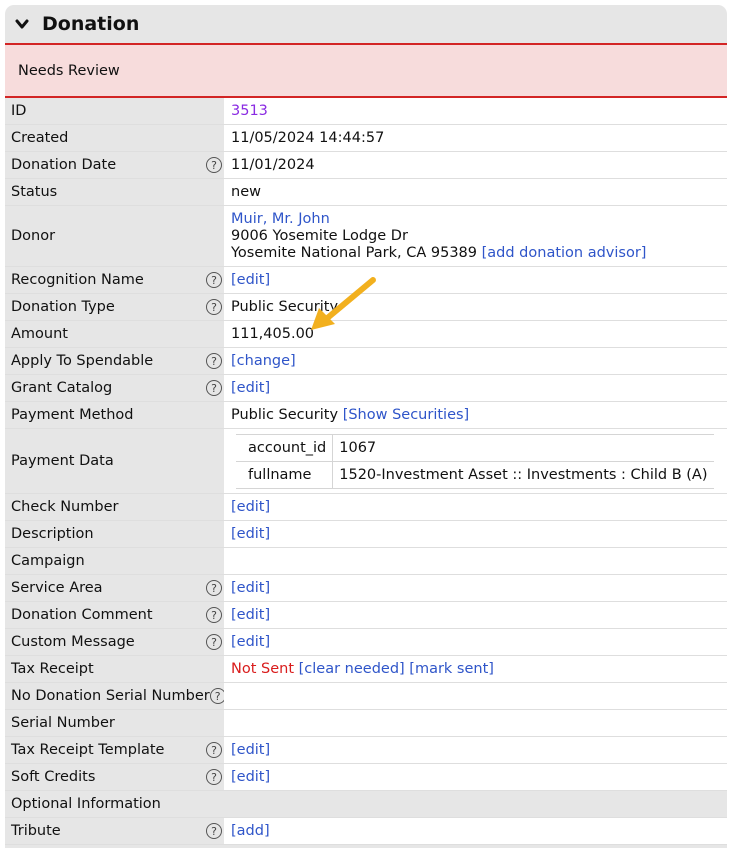  I want to click on label-payment-data: Payment Data, so click(114, 461).